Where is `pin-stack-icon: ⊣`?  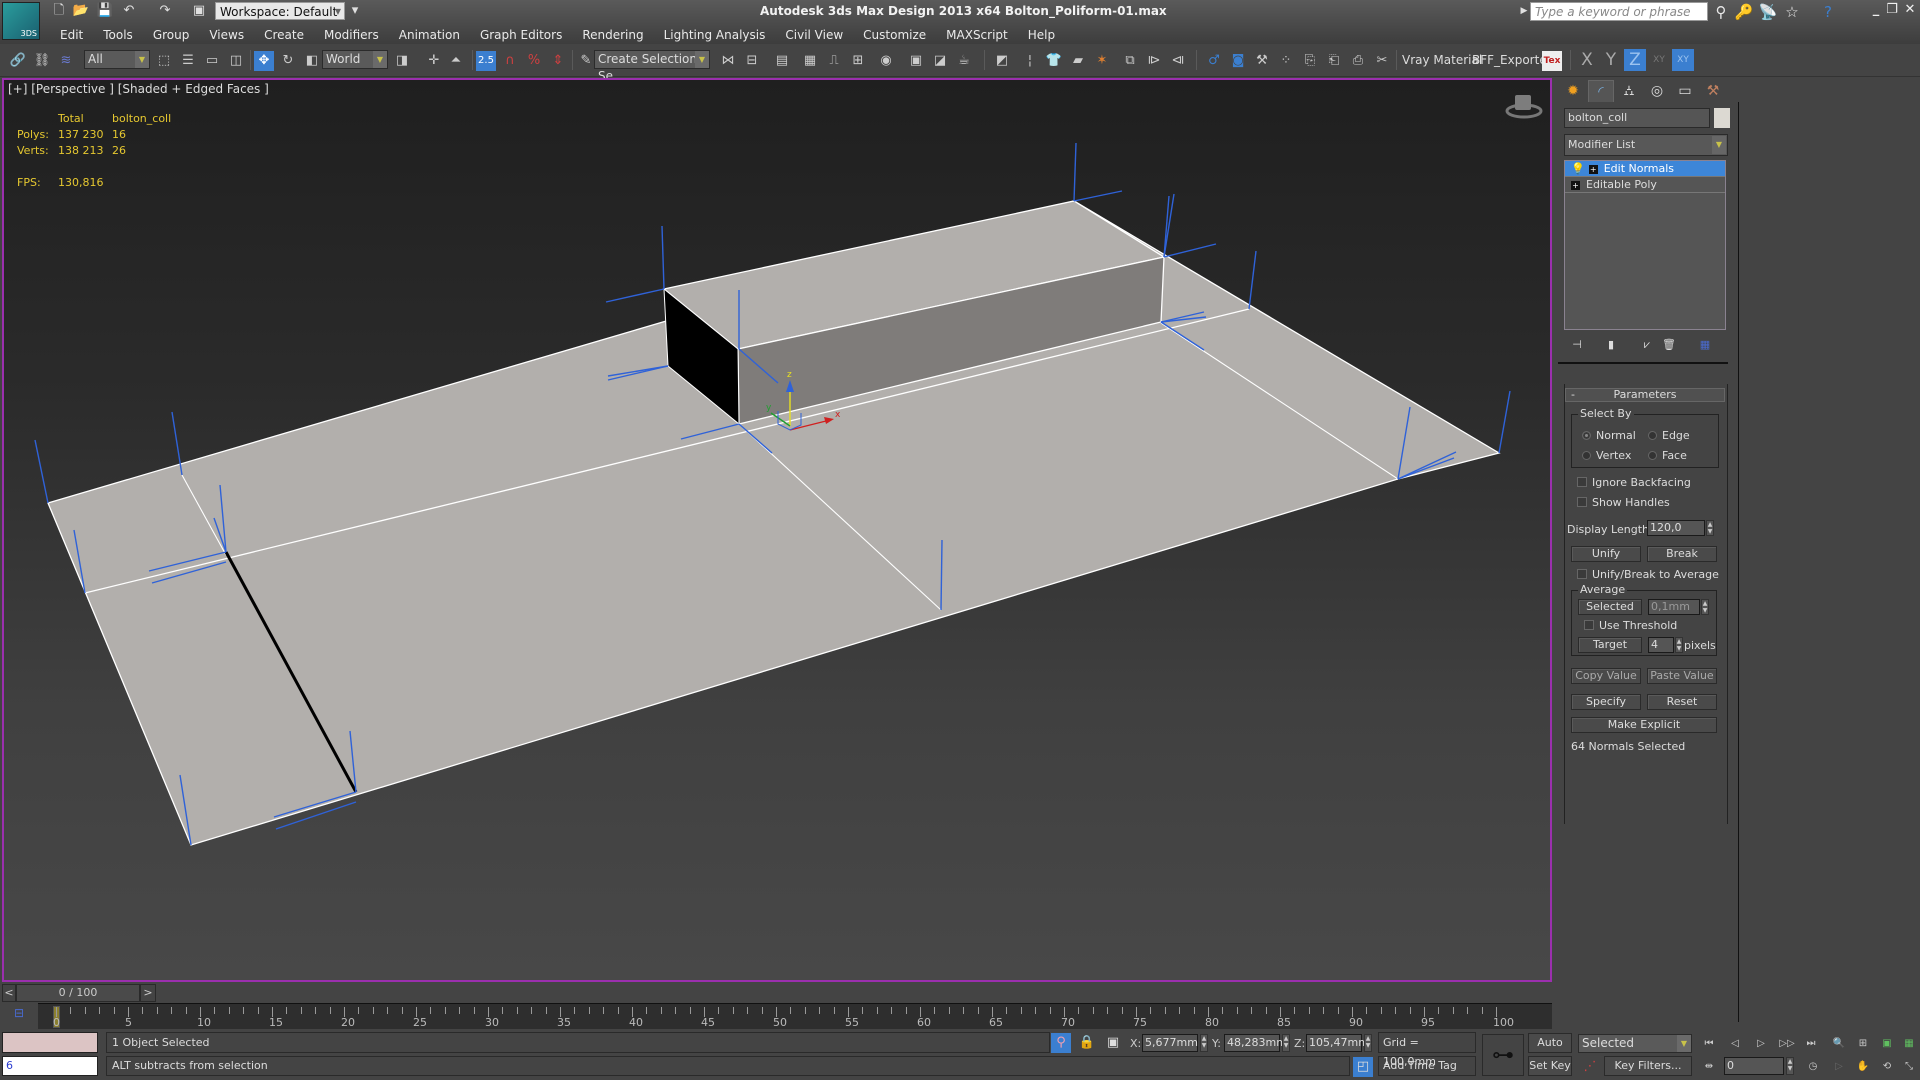 pin-stack-icon: ⊣ is located at coordinates (1577, 345).